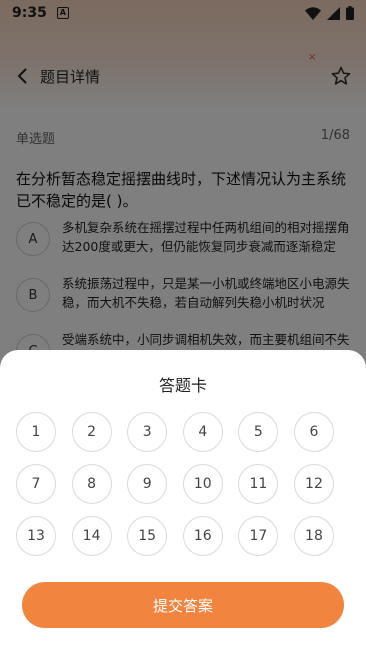  What do you see at coordinates (147, 432) in the screenshot?
I see `question-number-button: 3` at bounding box center [147, 432].